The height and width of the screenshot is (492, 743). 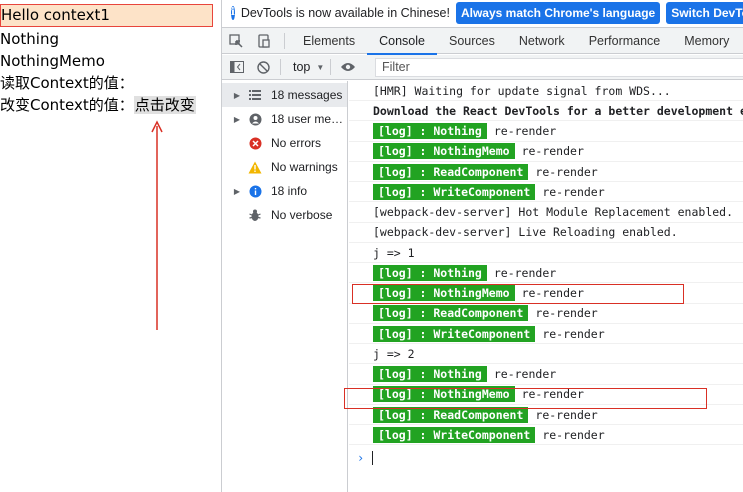 What do you see at coordinates (302, 67) in the screenshot?
I see `context-value: top` at bounding box center [302, 67].